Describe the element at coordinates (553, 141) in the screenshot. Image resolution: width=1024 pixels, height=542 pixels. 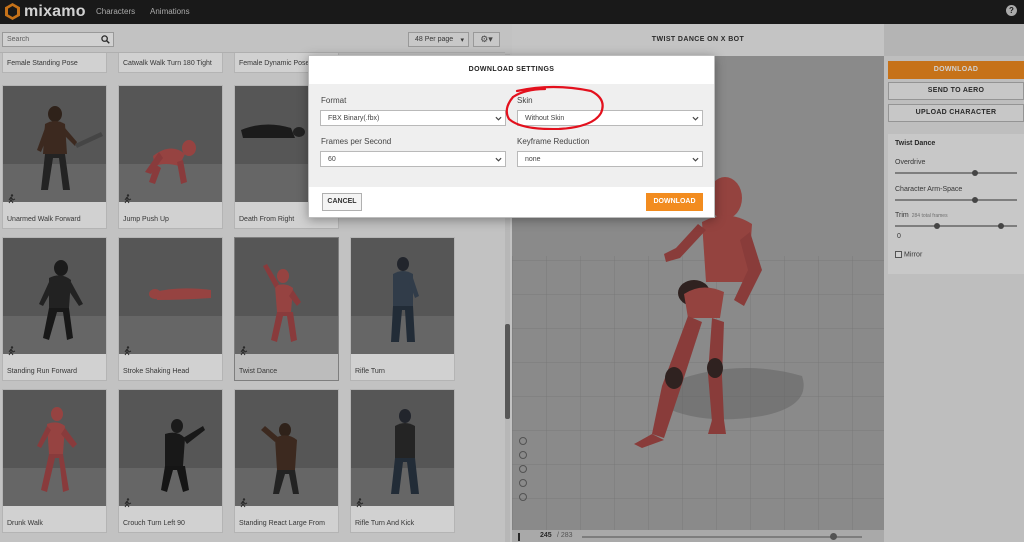
I see `keyframe-label: Keyframe Reduction` at that location.